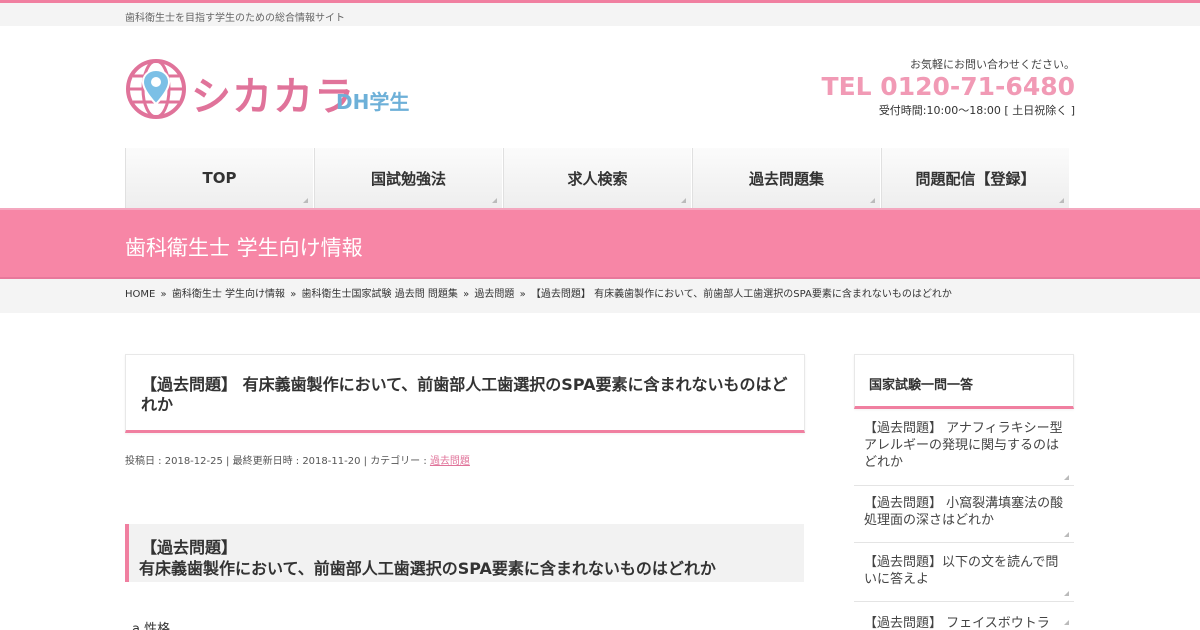 The width and height of the screenshot is (1200, 630). Describe the element at coordinates (273, 97) in the screenshot. I see `logo-wordmark: シカカラ` at that location.